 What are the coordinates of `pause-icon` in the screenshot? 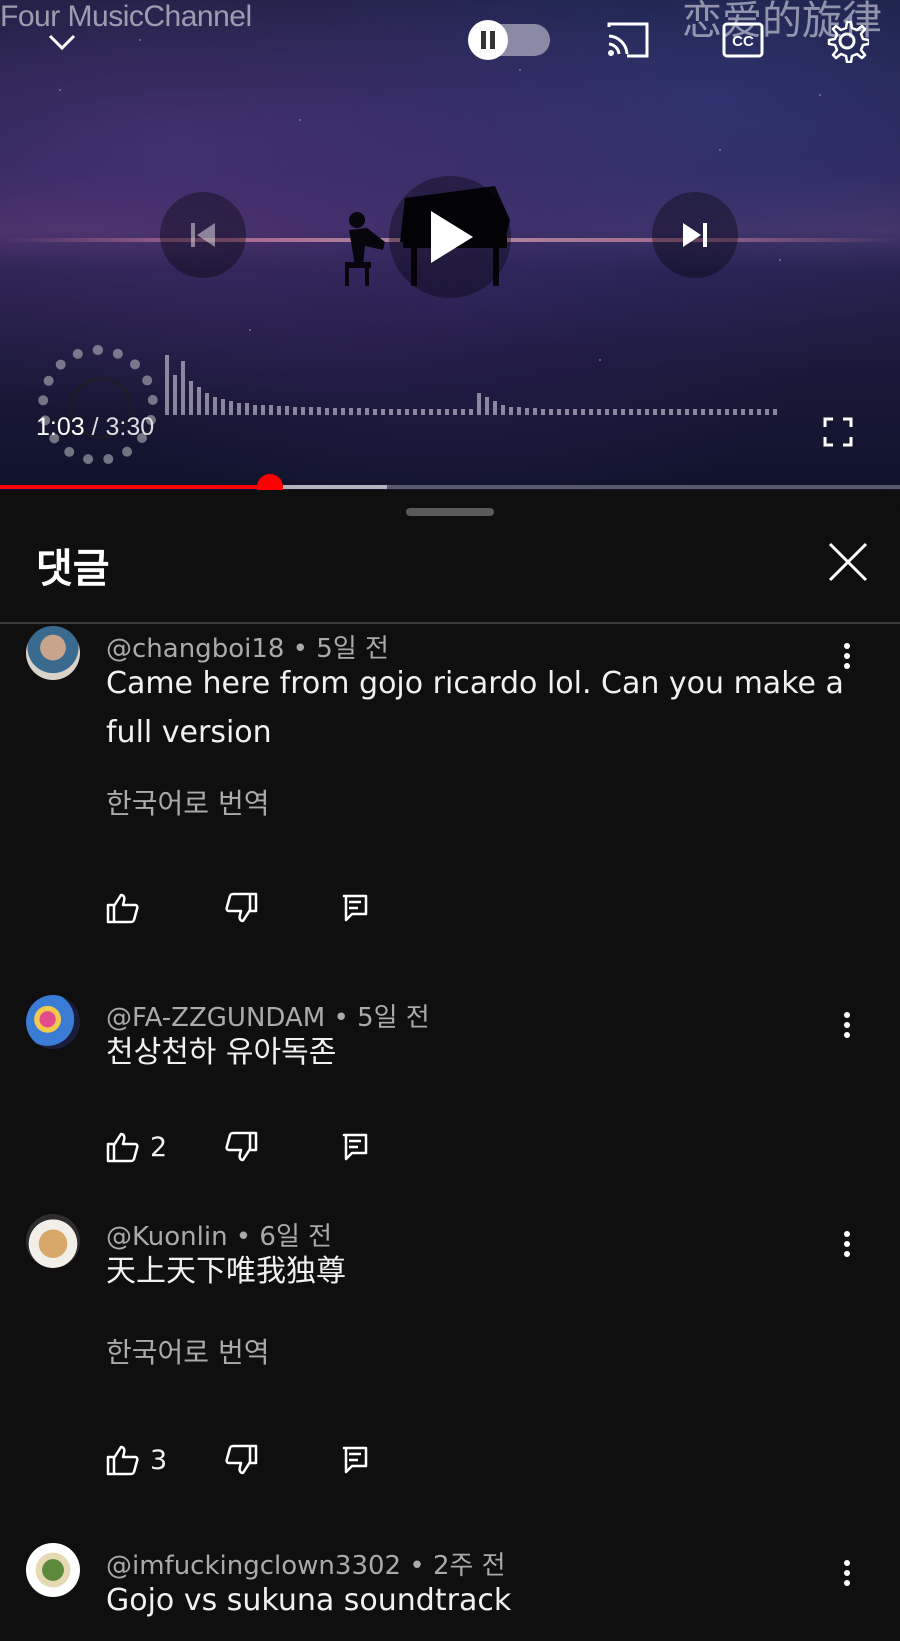 It's located at (488, 40).